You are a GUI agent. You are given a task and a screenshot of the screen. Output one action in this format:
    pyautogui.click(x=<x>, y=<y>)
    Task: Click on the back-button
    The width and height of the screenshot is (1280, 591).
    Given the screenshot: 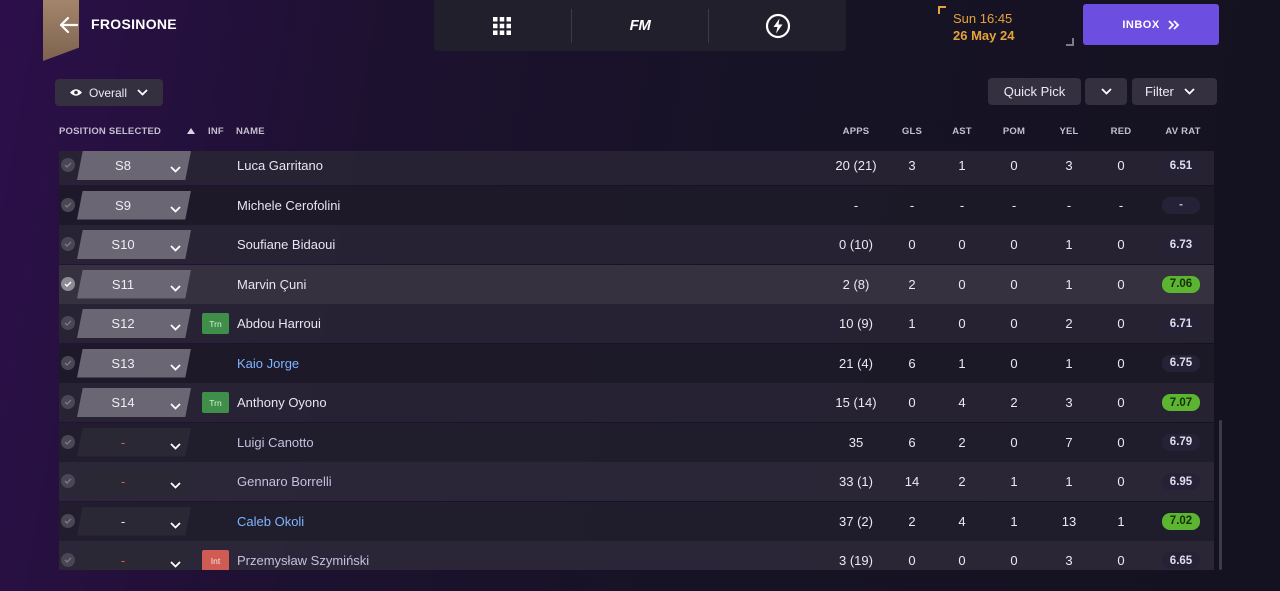 What is the action you would take?
    pyautogui.click(x=69, y=25)
    